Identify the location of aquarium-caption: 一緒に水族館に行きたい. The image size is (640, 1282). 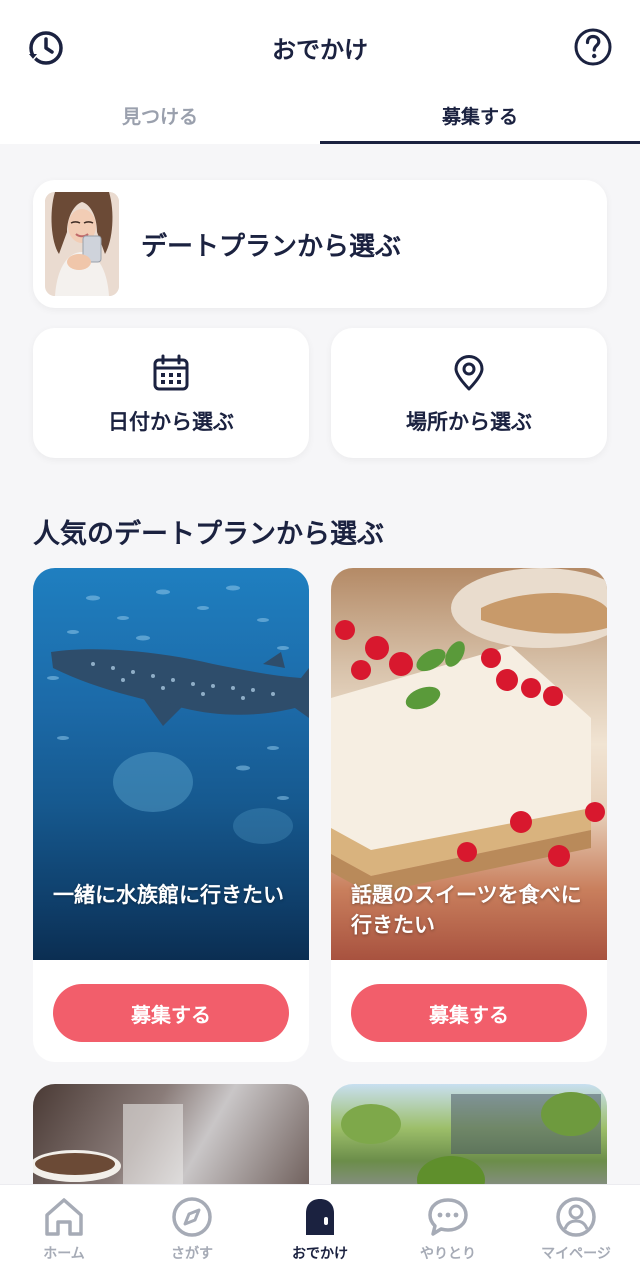
(168, 895).